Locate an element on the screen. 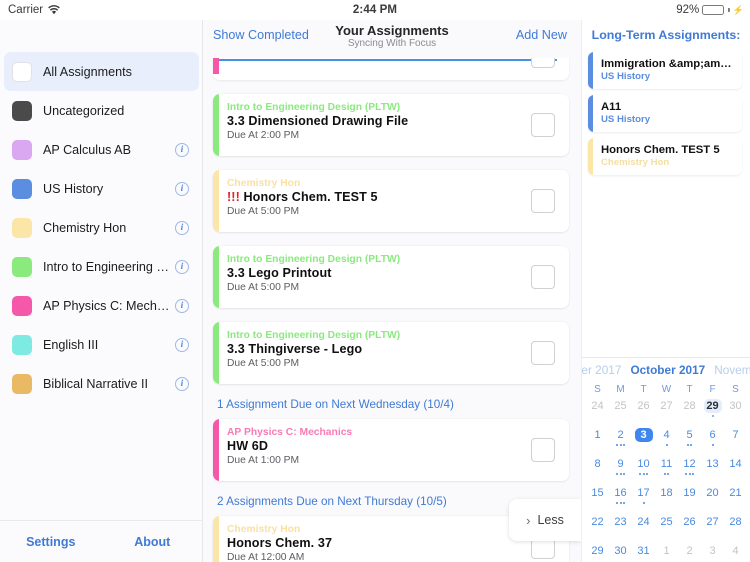 The height and width of the screenshot is (562, 750). settings-button: Settings is located at coordinates (51, 542).